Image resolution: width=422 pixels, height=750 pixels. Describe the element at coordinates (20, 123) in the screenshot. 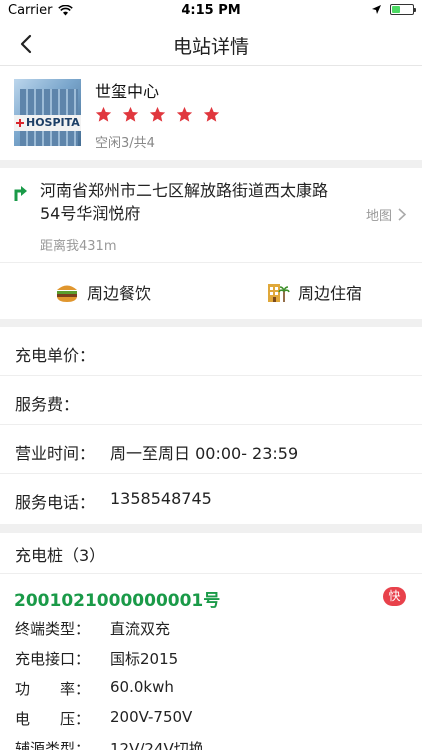

I see `red-cross-icon` at that location.